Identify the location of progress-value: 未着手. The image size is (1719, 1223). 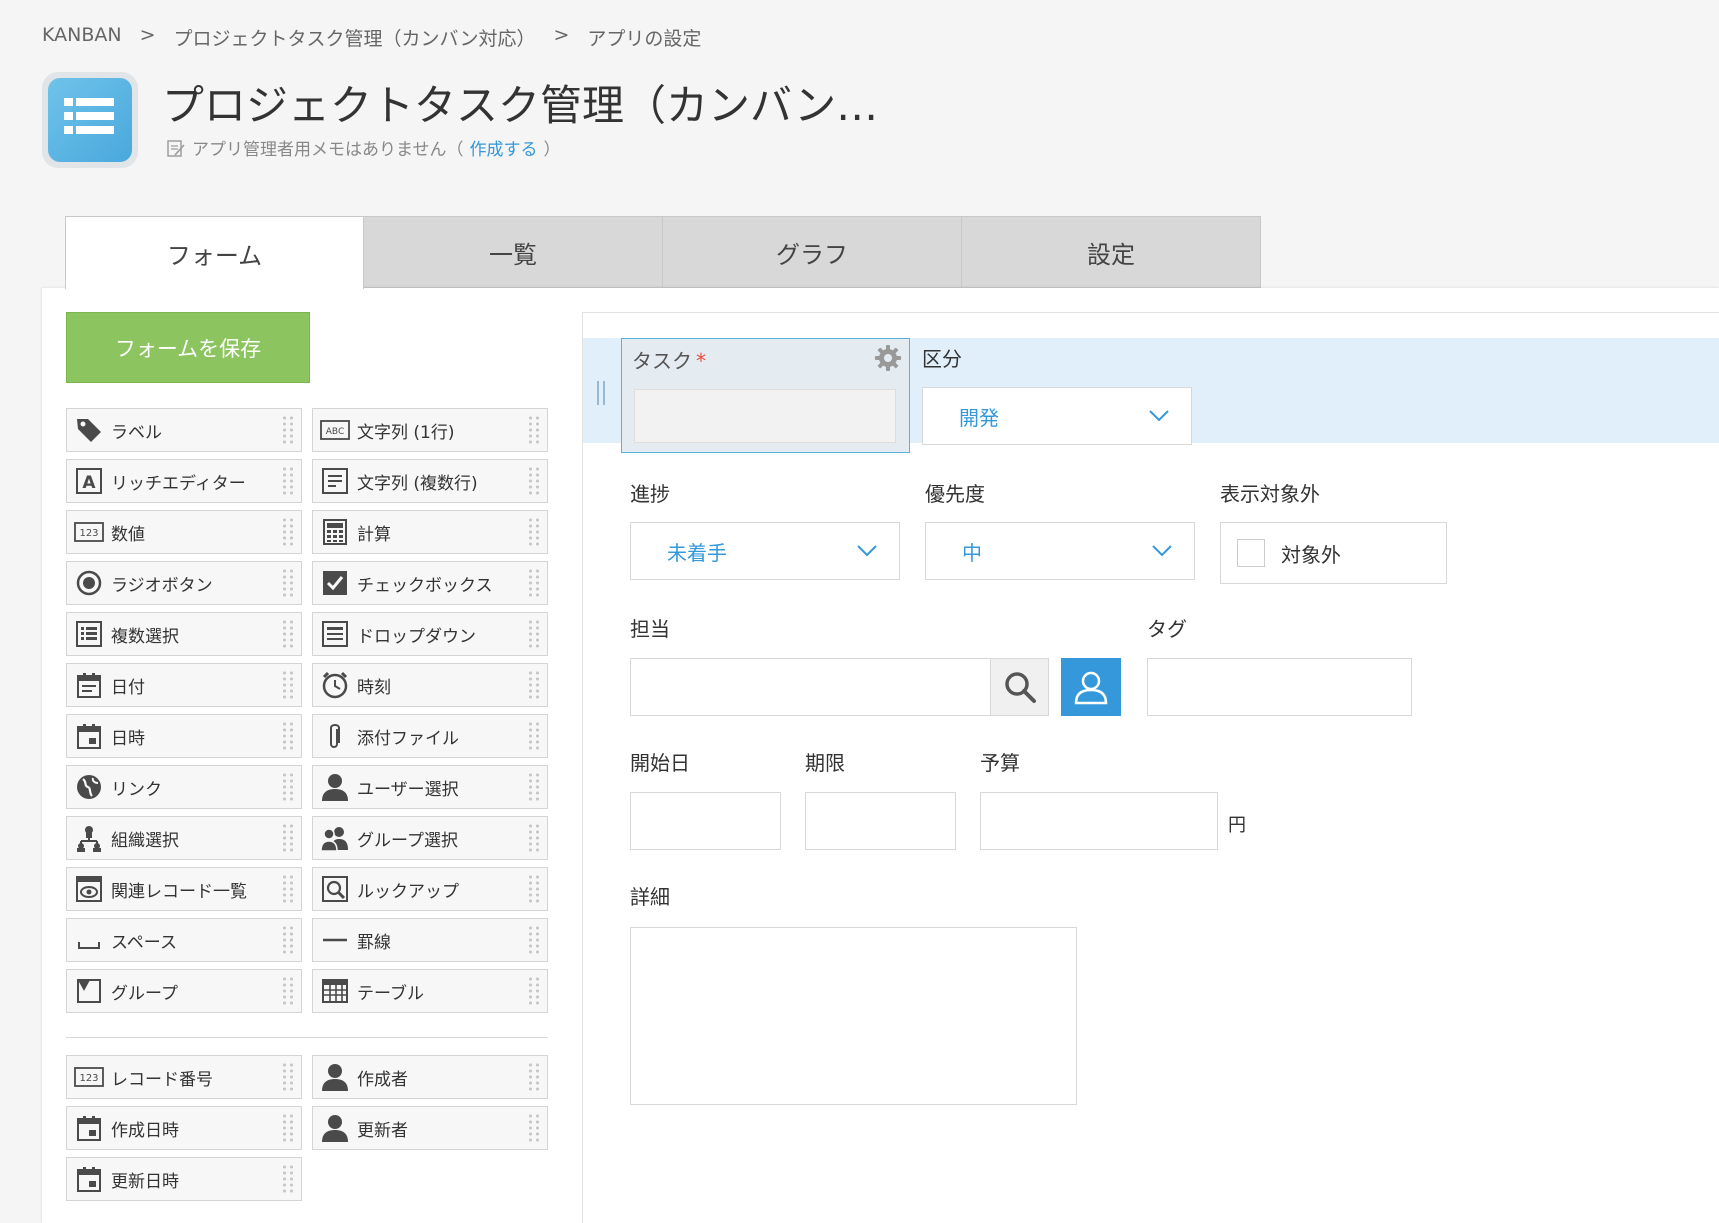
(697, 552).